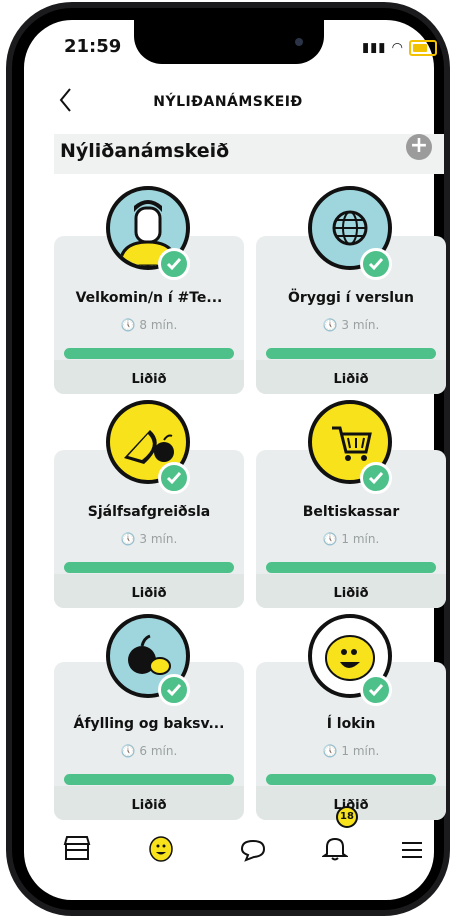 The image size is (456, 921). What do you see at coordinates (149, 512) in the screenshot?
I see `card-title: Sjálfsafgreiðsla` at bounding box center [149, 512].